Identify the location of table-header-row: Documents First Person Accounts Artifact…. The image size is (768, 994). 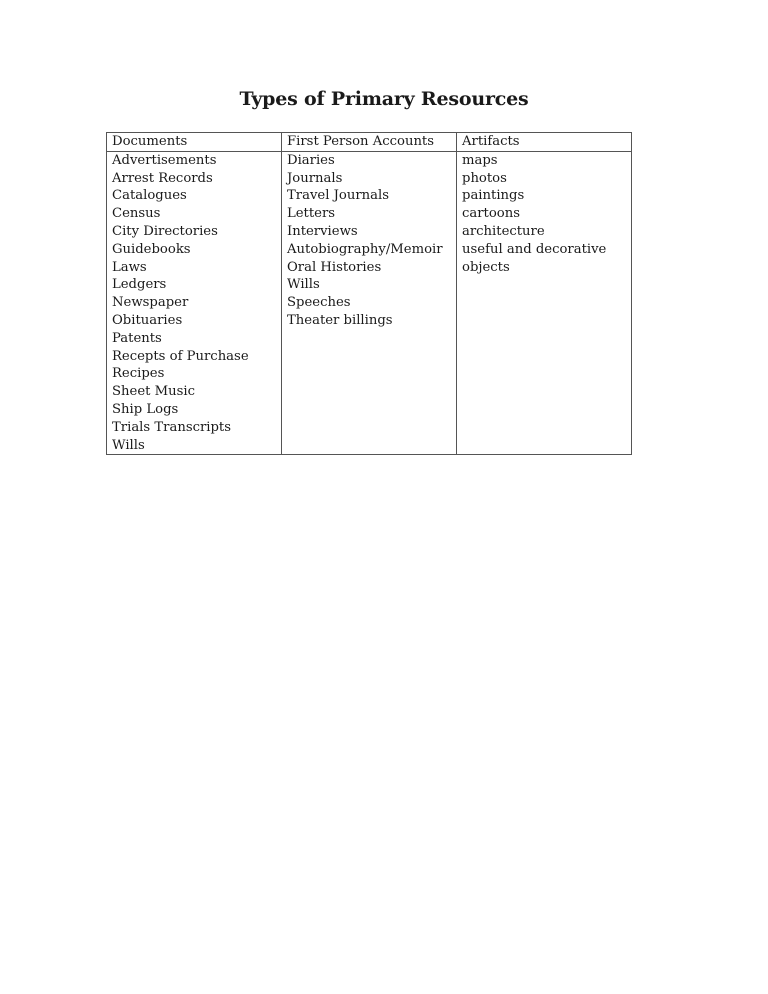
(369, 142).